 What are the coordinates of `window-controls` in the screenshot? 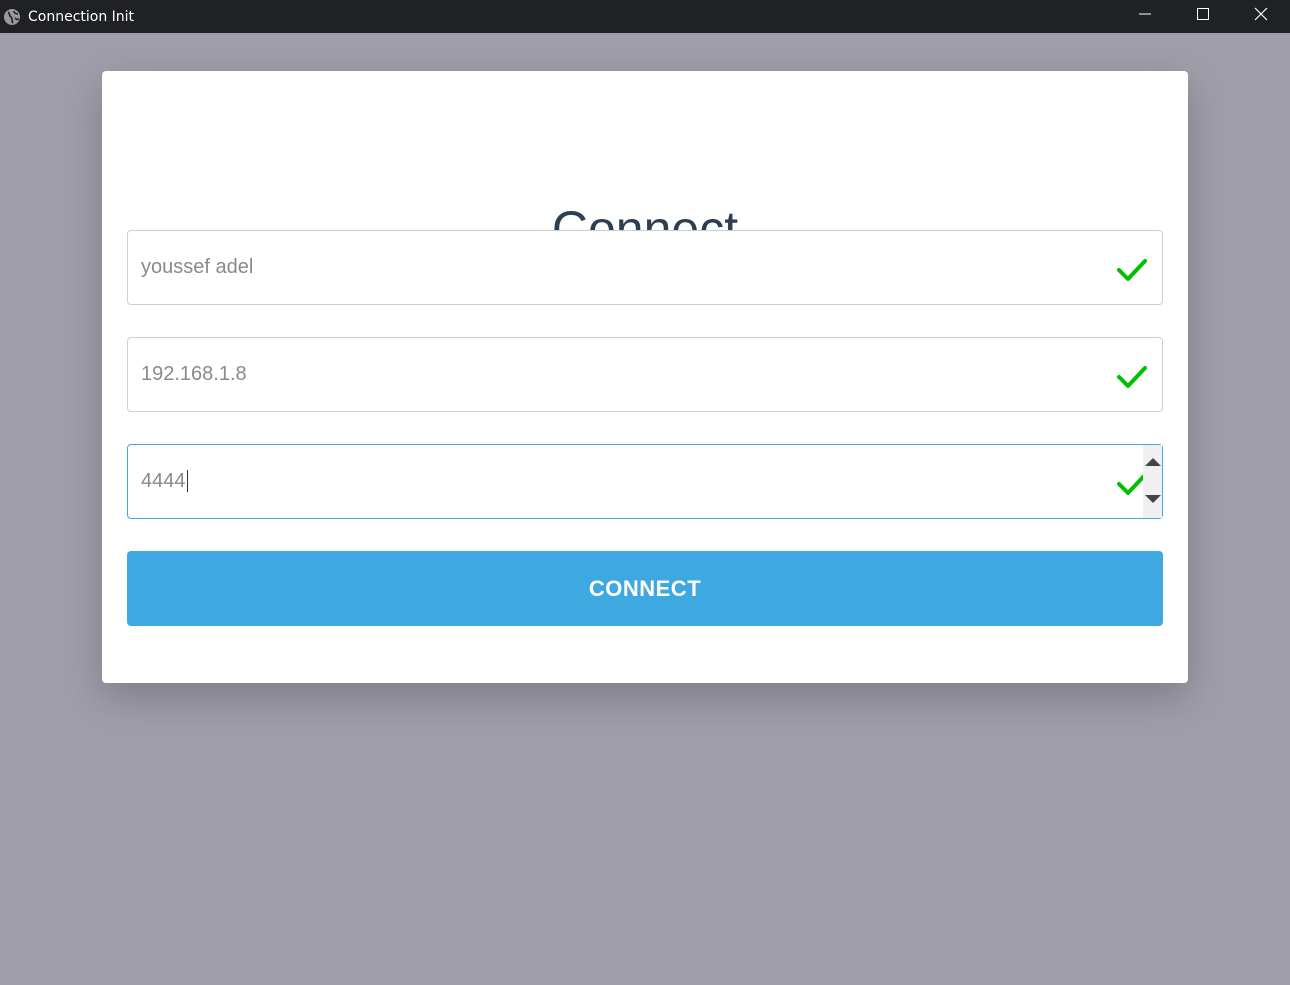 It's located at (1203, 16).